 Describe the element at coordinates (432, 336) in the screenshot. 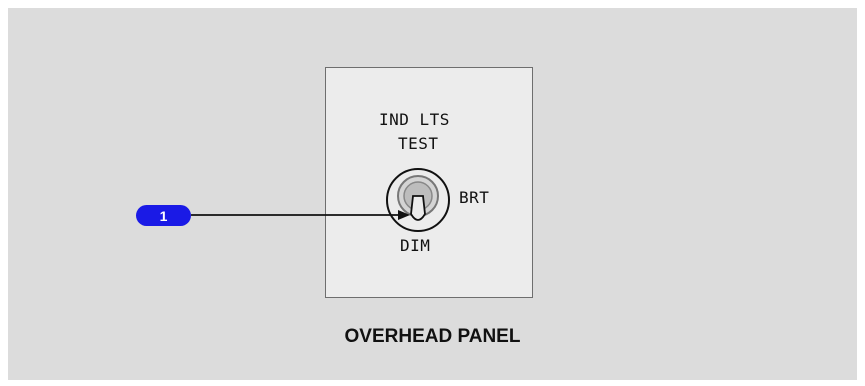

I see `diagram-caption: OVERHEAD PANEL` at that location.